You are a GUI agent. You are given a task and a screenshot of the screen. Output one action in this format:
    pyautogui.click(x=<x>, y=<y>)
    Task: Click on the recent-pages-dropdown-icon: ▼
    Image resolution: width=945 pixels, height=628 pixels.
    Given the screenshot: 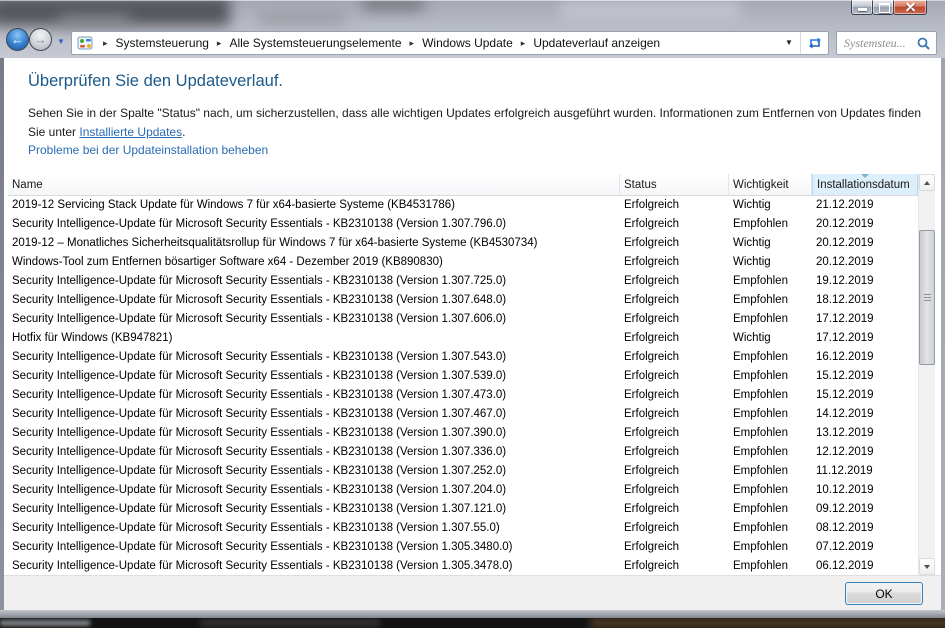 What is the action you would take?
    pyautogui.click(x=61, y=41)
    